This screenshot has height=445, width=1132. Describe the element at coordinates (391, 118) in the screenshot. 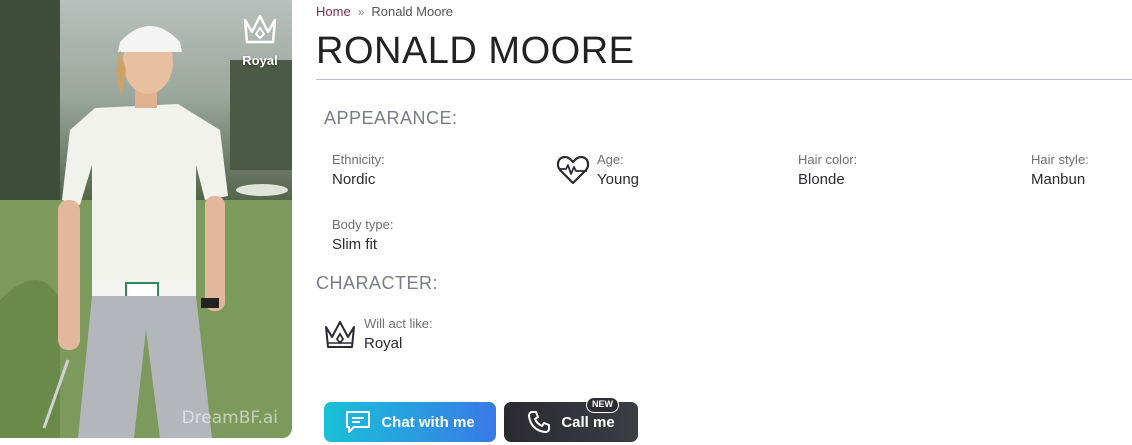

I see `appearance-heading: APPEARANCE:` at that location.